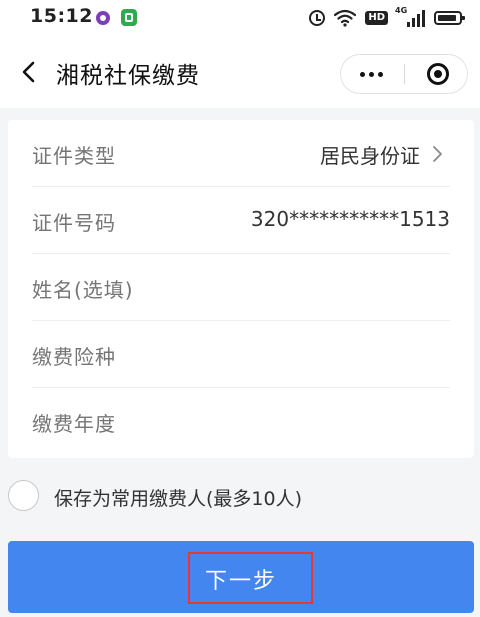  I want to click on id-number-label: 证件号码, so click(74, 223).